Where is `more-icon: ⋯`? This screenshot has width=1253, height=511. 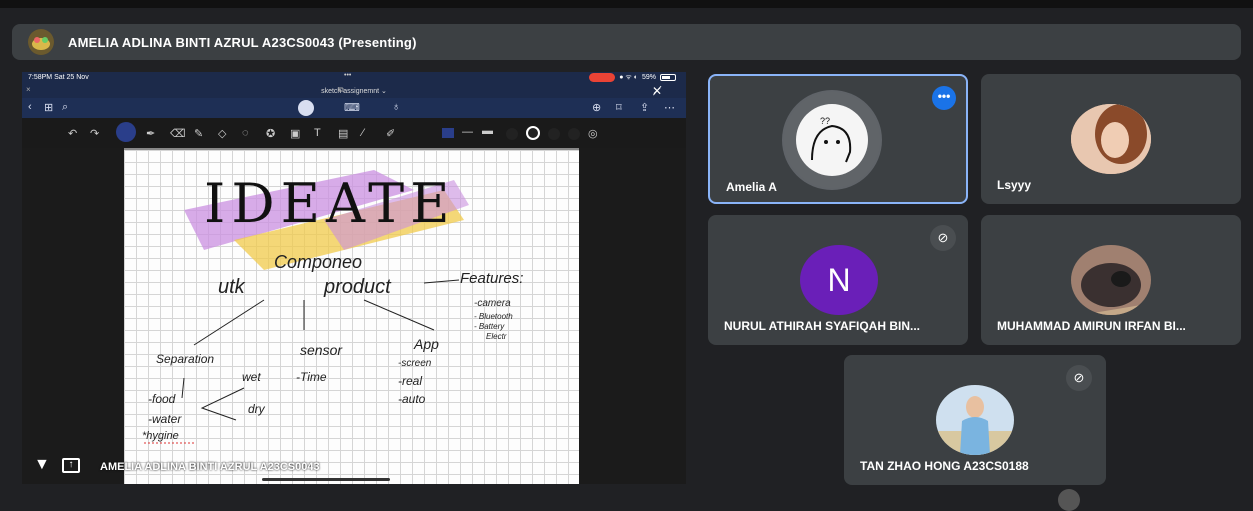
more-icon: ⋯ is located at coordinates (669, 107).